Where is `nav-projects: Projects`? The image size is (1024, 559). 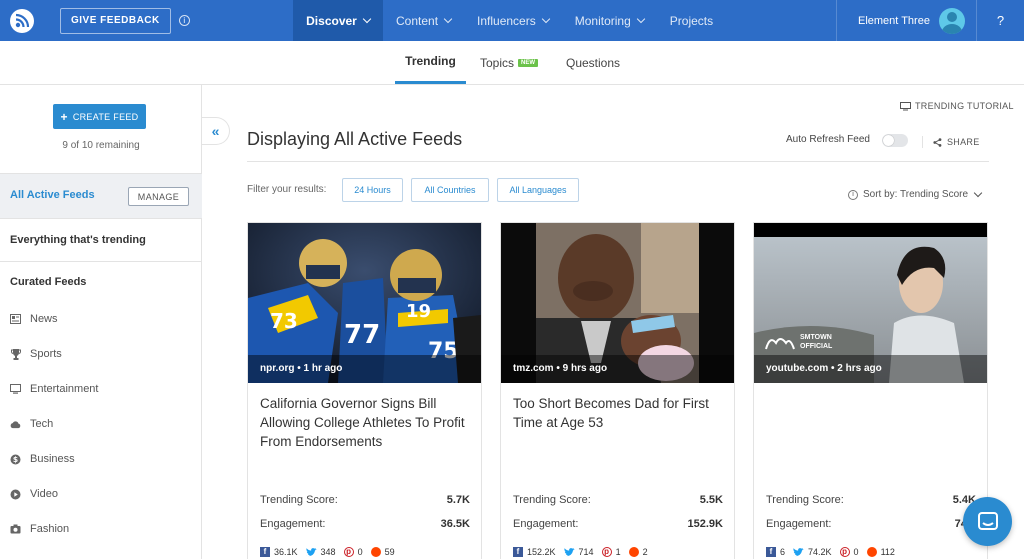 nav-projects: Projects is located at coordinates (691, 20).